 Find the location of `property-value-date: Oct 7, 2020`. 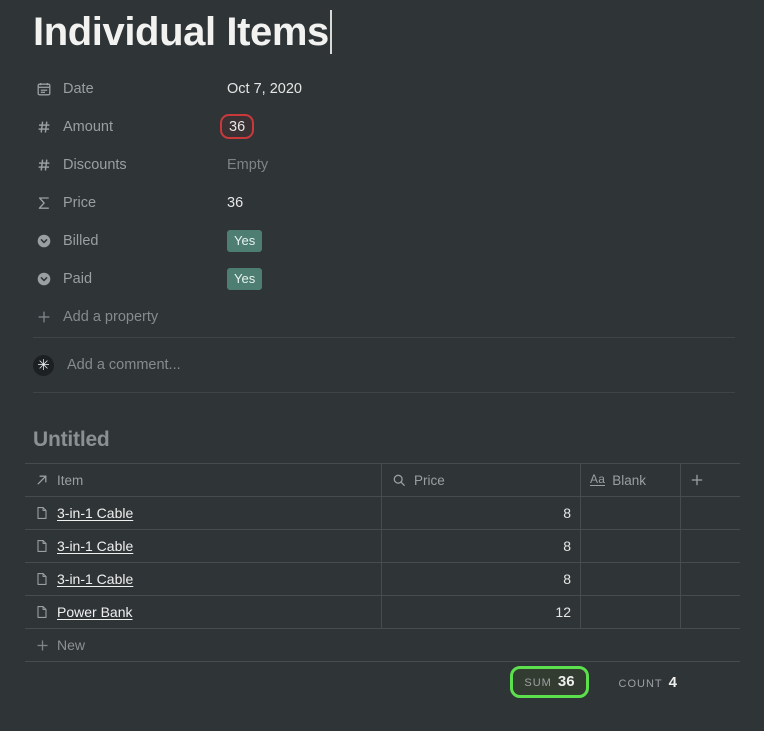

property-value-date: Oct 7, 2020 is located at coordinates (264, 89).